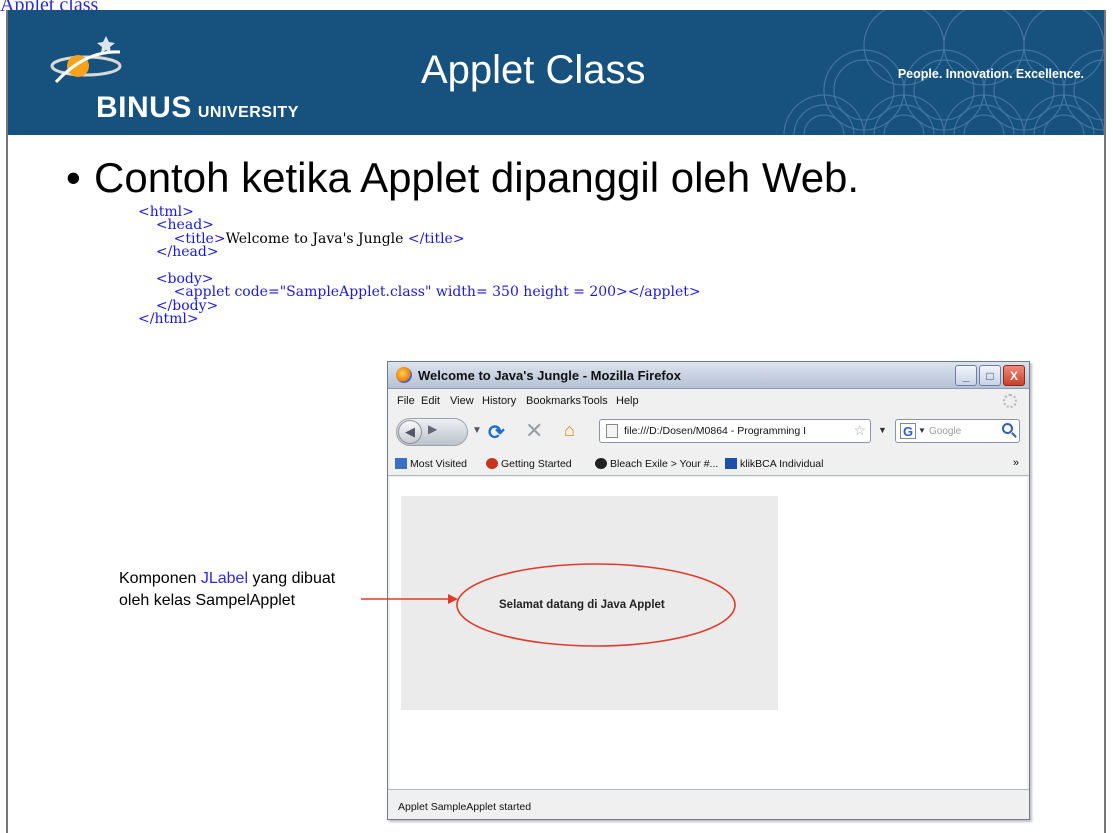 The height and width of the screenshot is (833, 1113). I want to click on applet-panel: Selamat datang di Java Applet, so click(589, 603).